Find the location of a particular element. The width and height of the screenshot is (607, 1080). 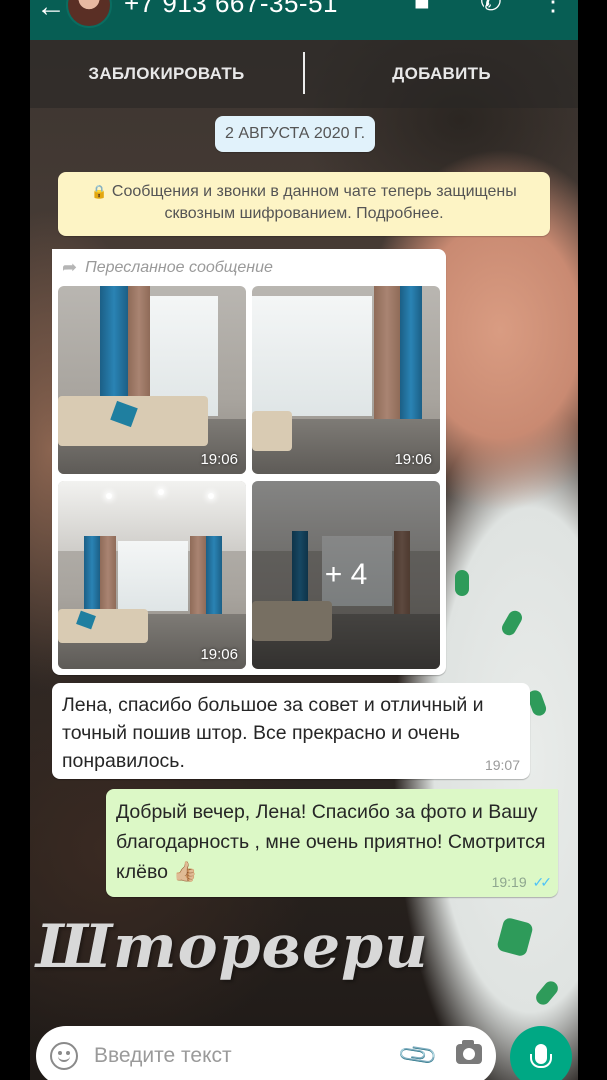

contact-phone-number: +7 913 667-35-51 is located at coordinates (231, 9).